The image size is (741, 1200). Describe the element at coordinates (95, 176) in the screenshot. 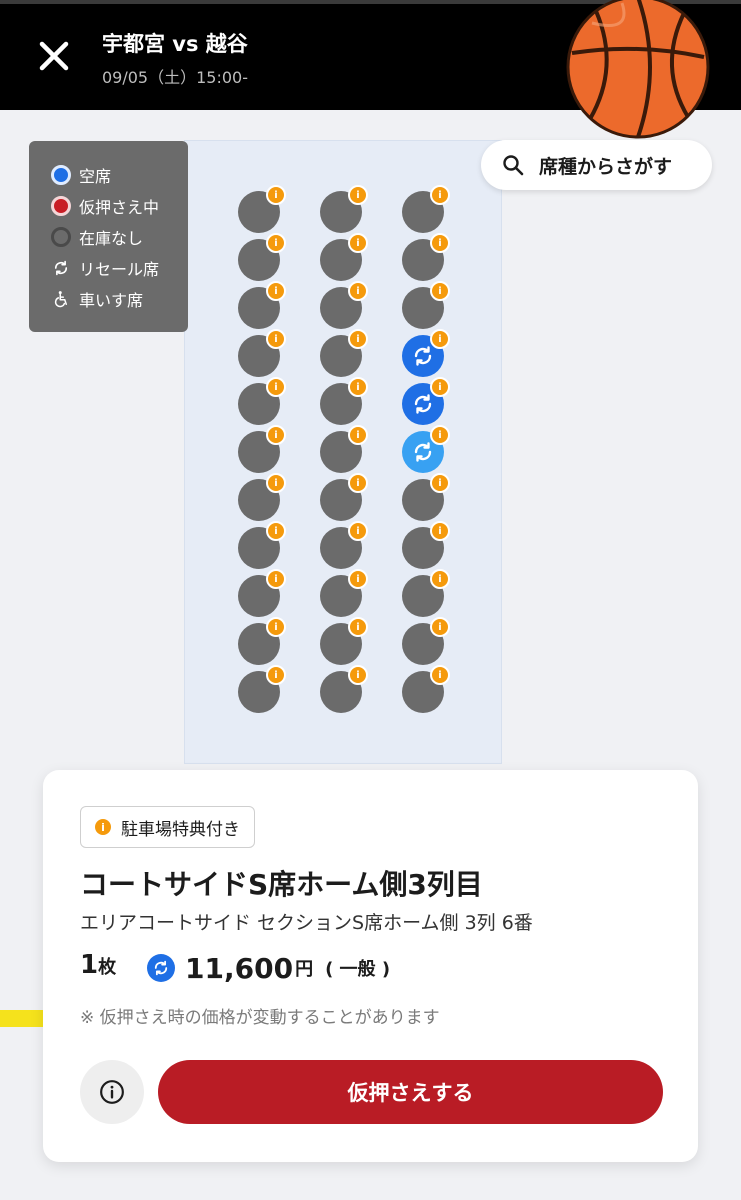

I see `legend-label: 空席` at that location.